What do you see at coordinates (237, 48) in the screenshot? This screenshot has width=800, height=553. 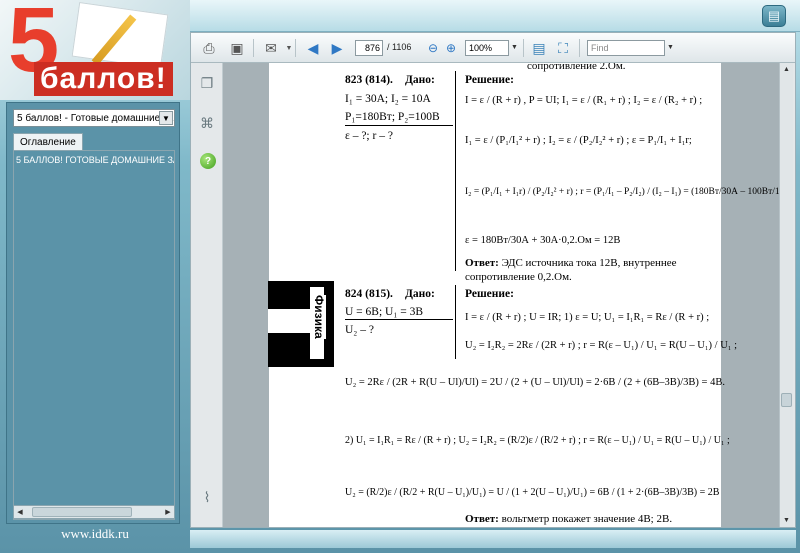 I see `save-icon: ▣` at bounding box center [237, 48].